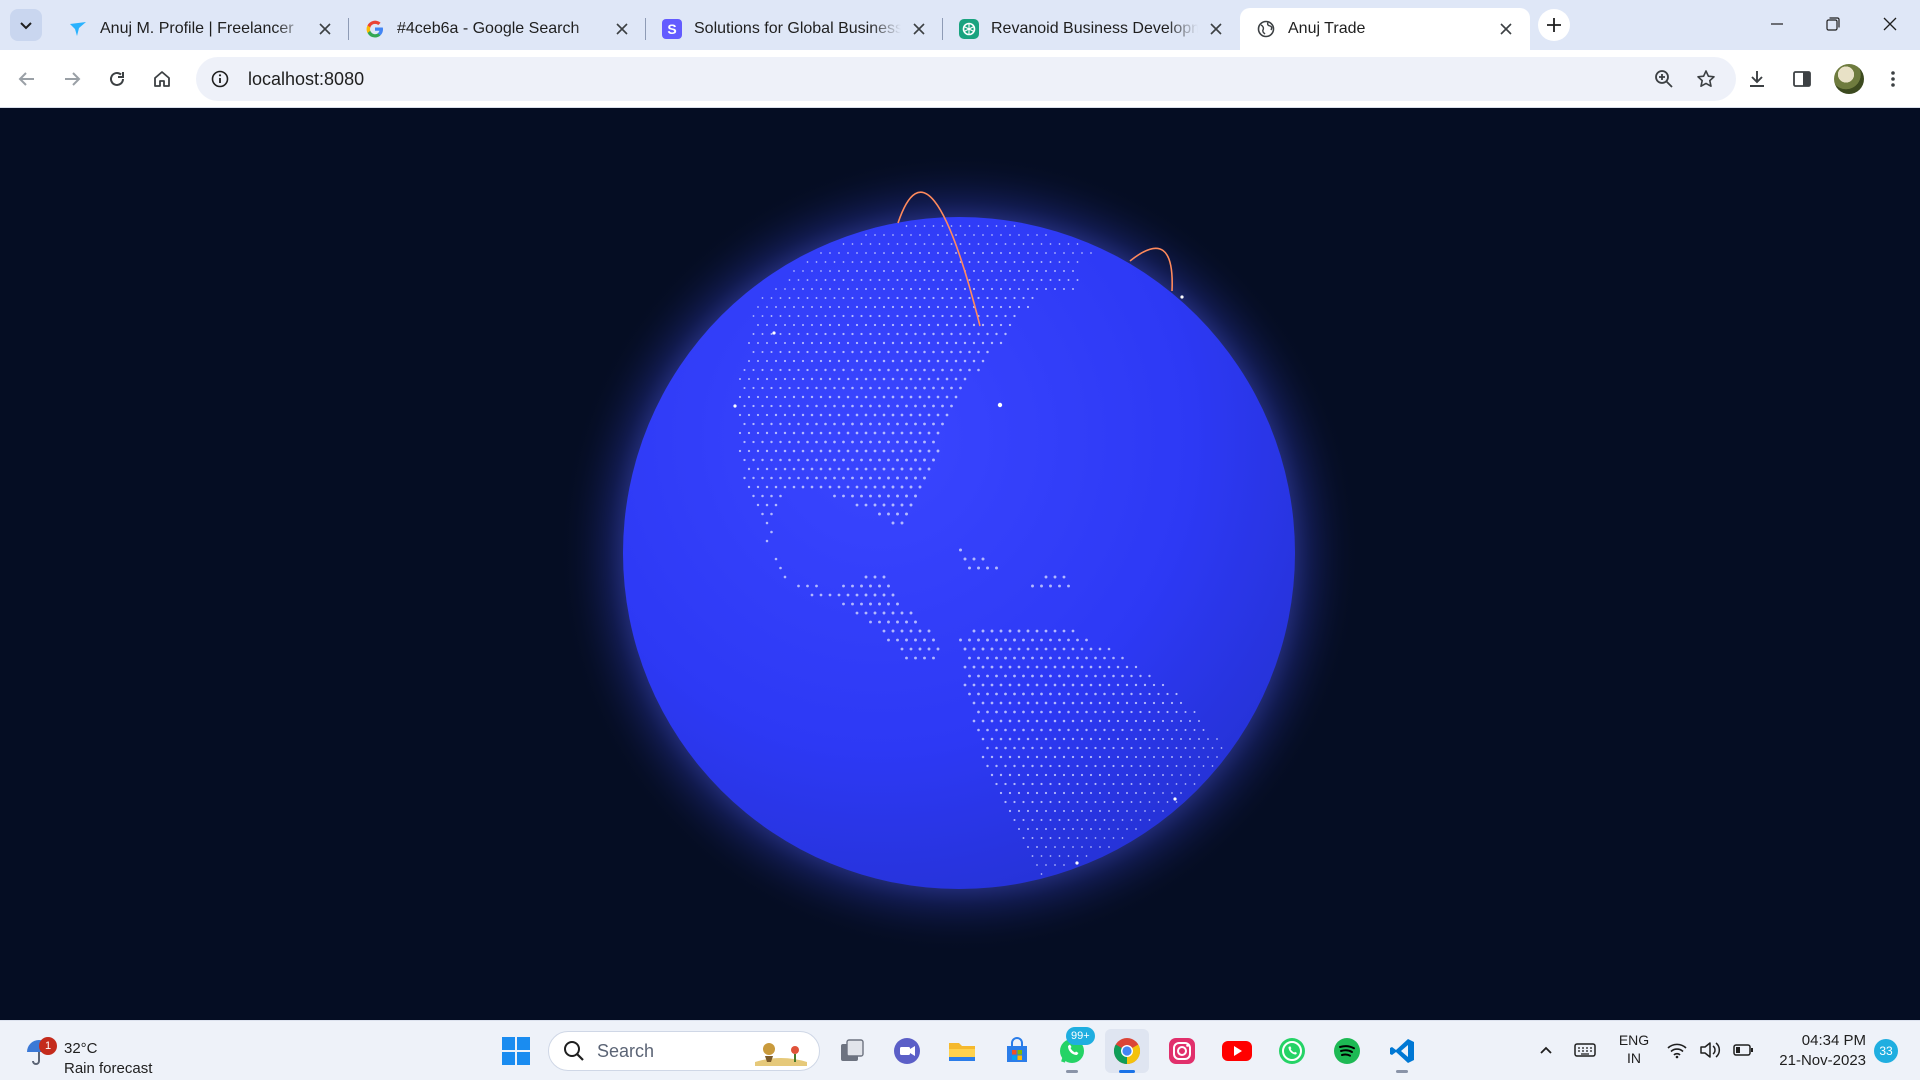 This screenshot has height=1080, width=1920. I want to click on side-panel-button, so click(1802, 79).